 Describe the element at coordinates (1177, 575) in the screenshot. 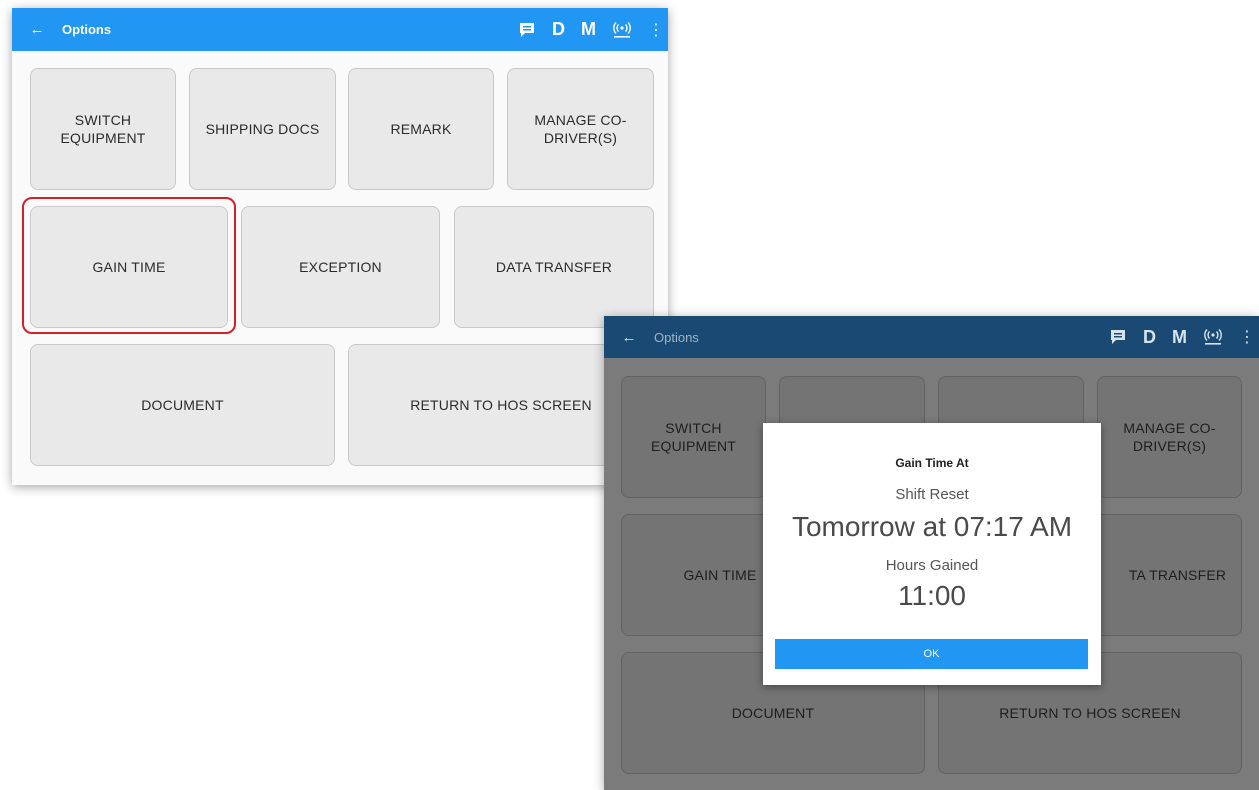

I see `data-transfer-label: TA TRANSFER` at that location.